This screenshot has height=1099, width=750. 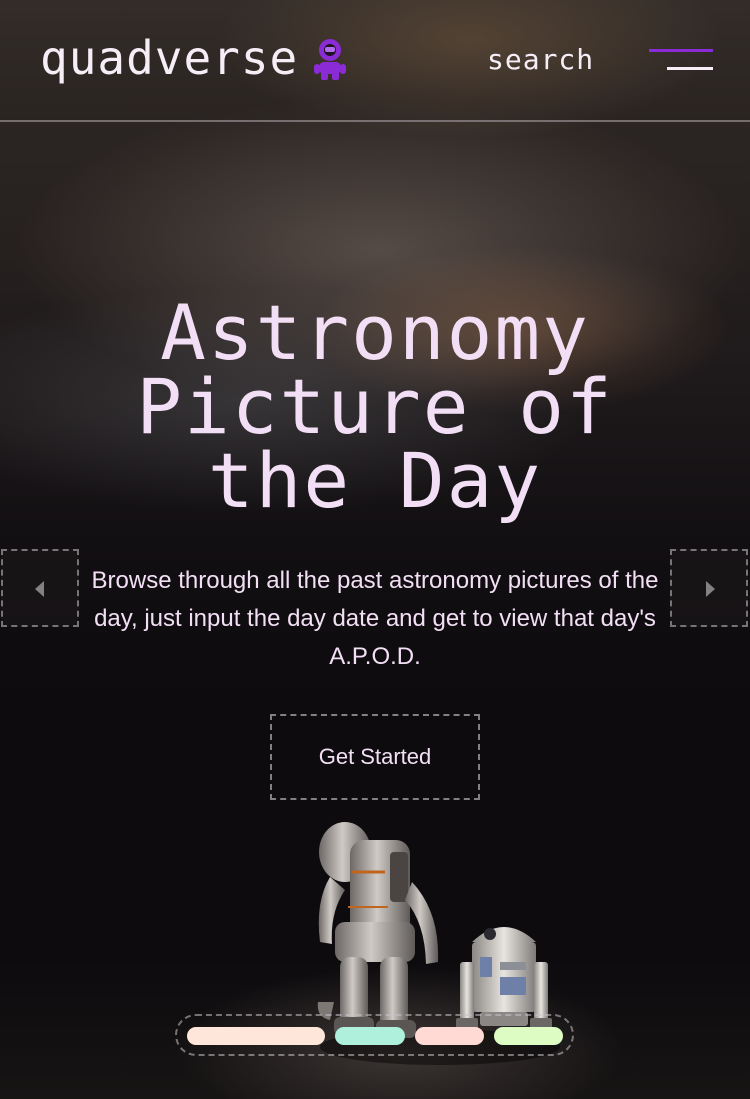 I want to click on hero-title: Astronomy Picture of the Day, so click(x=375, y=406).